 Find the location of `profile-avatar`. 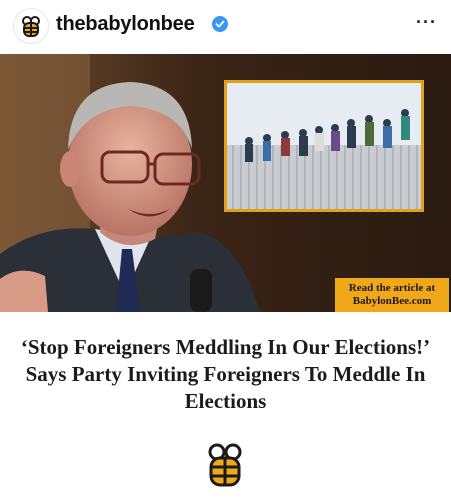

profile-avatar is located at coordinates (31, 26).